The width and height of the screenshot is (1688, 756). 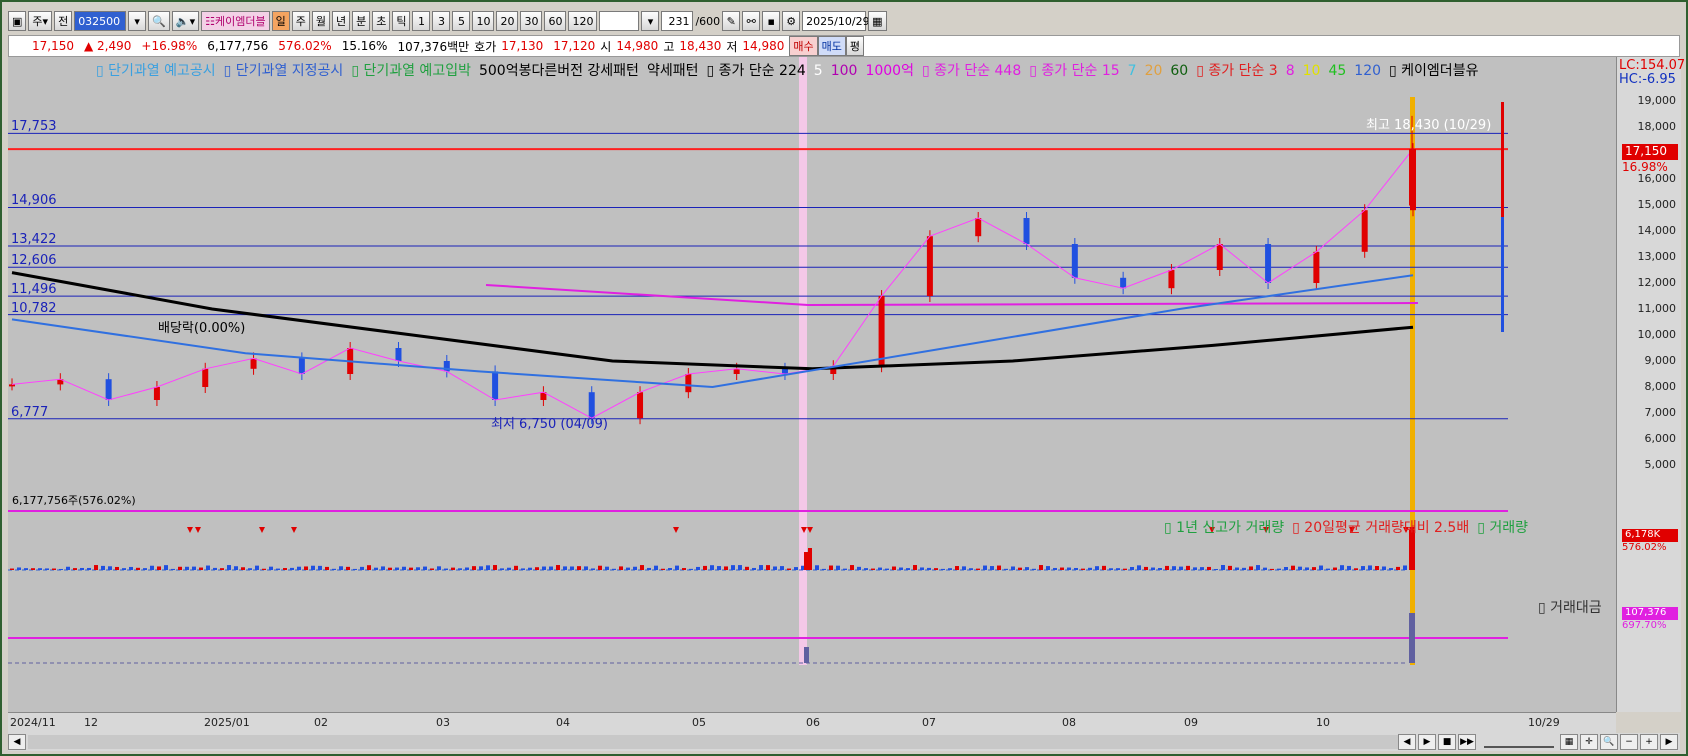 What do you see at coordinates (650, 21) in the screenshot?
I see `interval-dropdown-icon: ▾` at bounding box center [650, 21].